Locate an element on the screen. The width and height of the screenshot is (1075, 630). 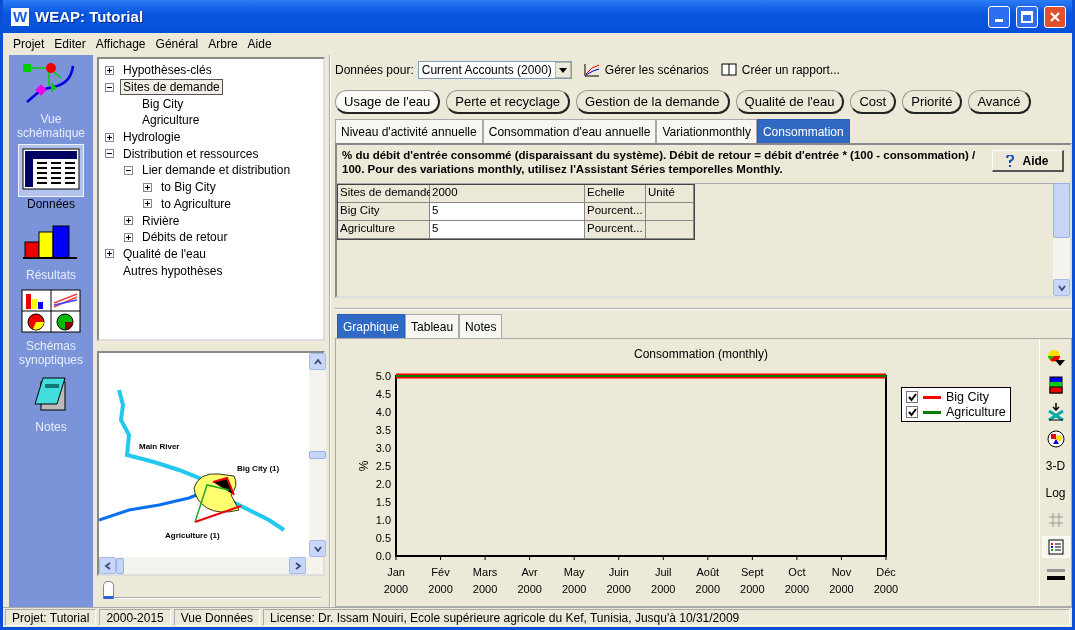
y-tick-label: 4.5 is located at coordinates (383, 394).